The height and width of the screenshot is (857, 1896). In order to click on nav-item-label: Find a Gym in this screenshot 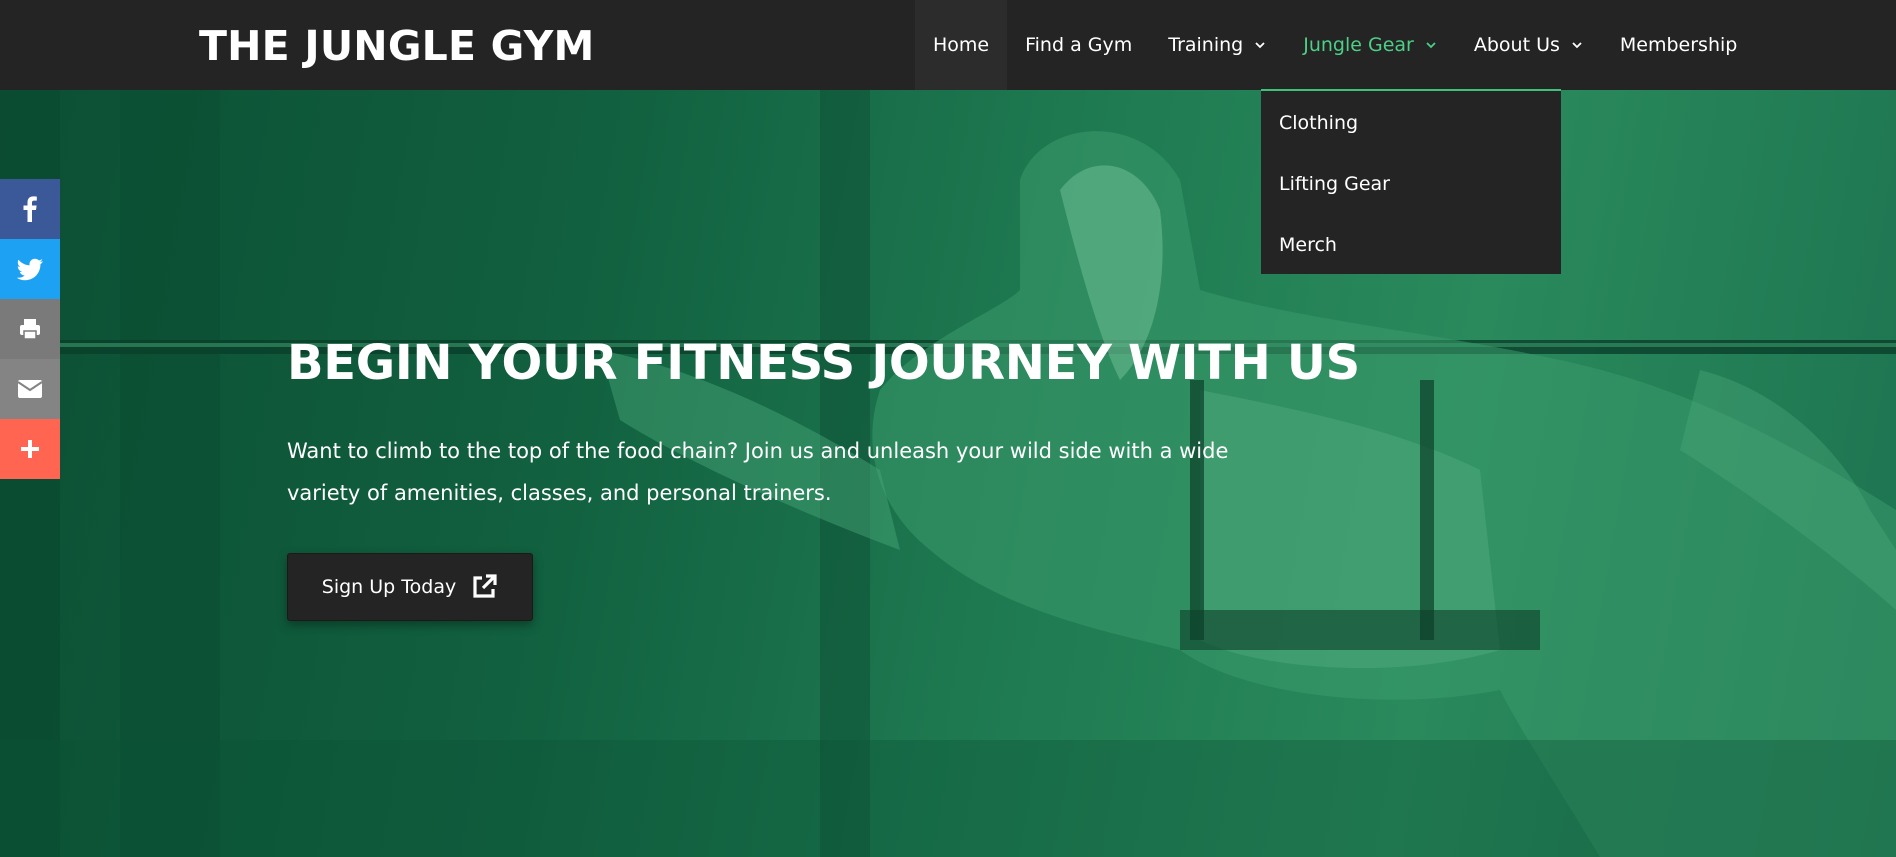, I will do `click(1079, 45)`.